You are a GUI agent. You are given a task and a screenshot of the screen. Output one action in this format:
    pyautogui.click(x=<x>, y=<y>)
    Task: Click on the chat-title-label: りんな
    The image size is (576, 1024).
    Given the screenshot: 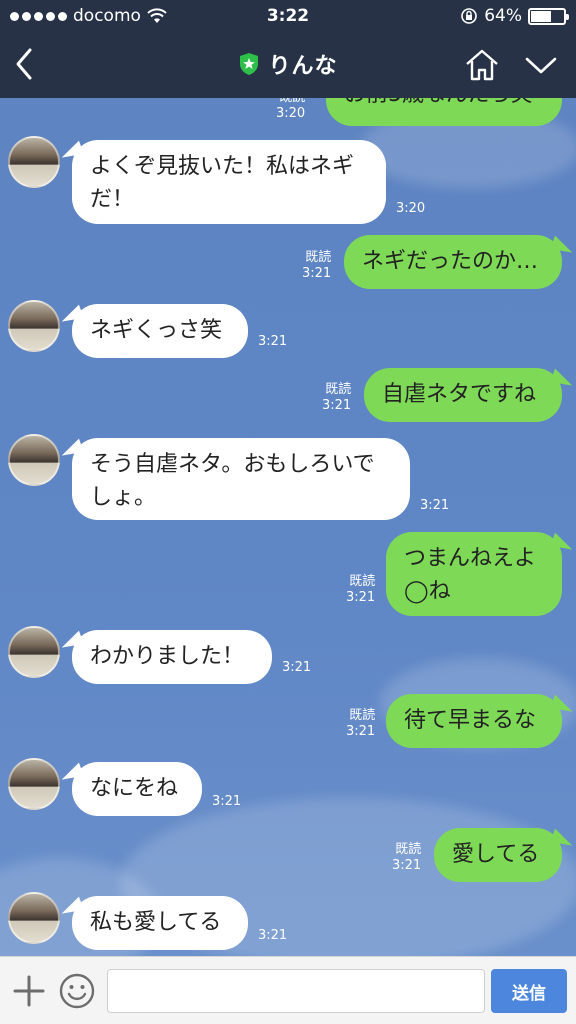 What is the action you would take?
    pyautogui.click(x=303, y=66)
    